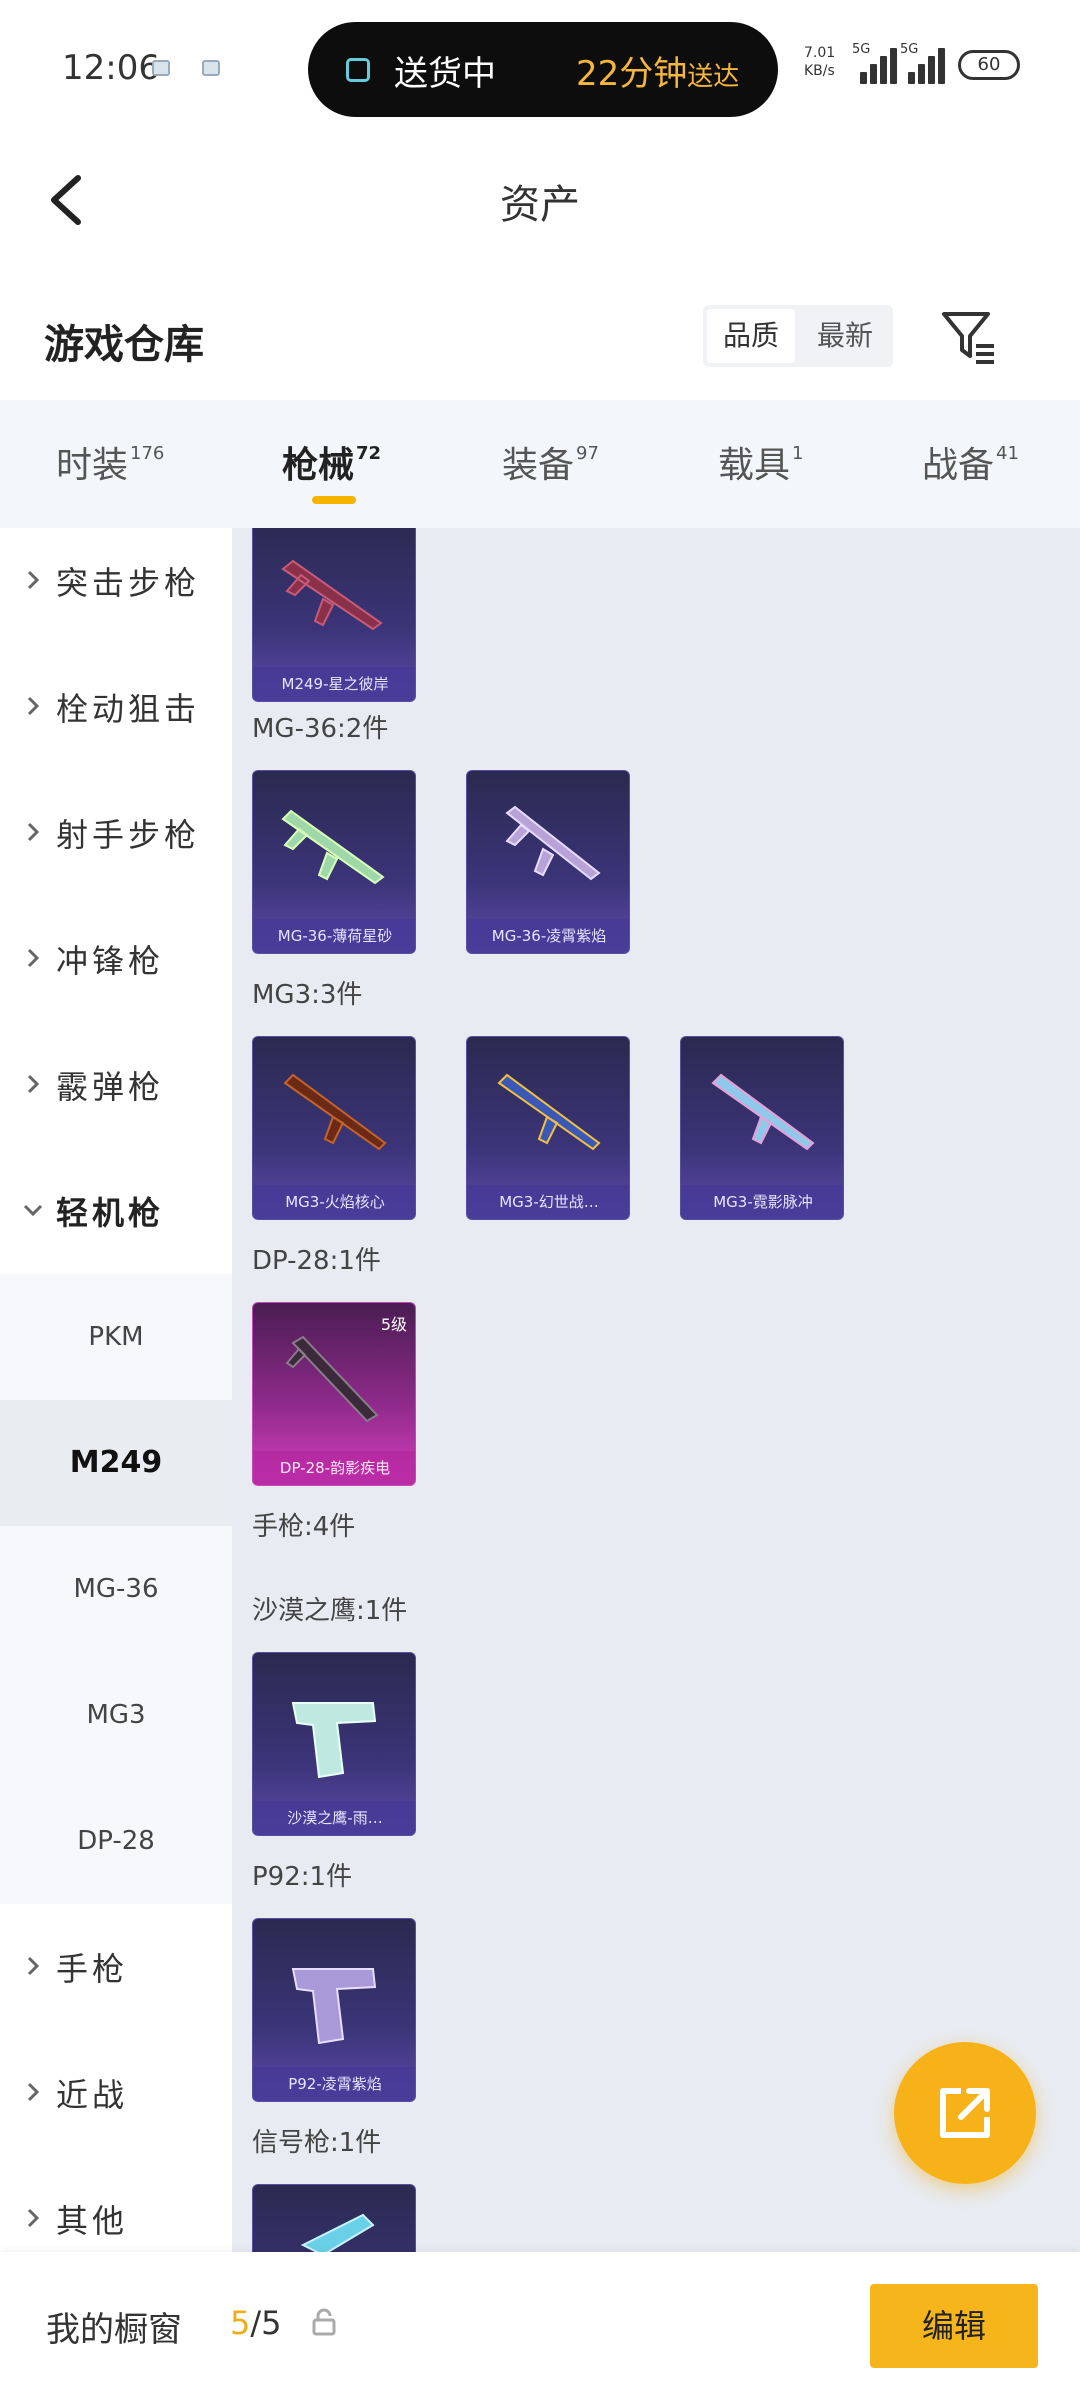  Describe the element at coordinates (256, 2323) in the screenshot. I see `showcase-count: 5/5` at that location.